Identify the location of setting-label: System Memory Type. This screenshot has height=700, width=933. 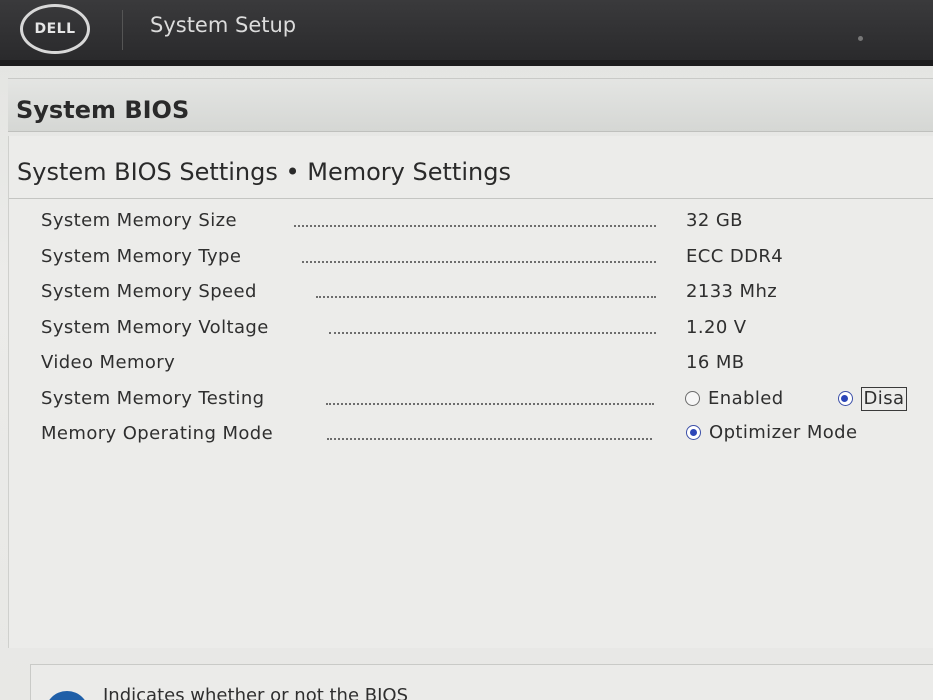
(141, 256).